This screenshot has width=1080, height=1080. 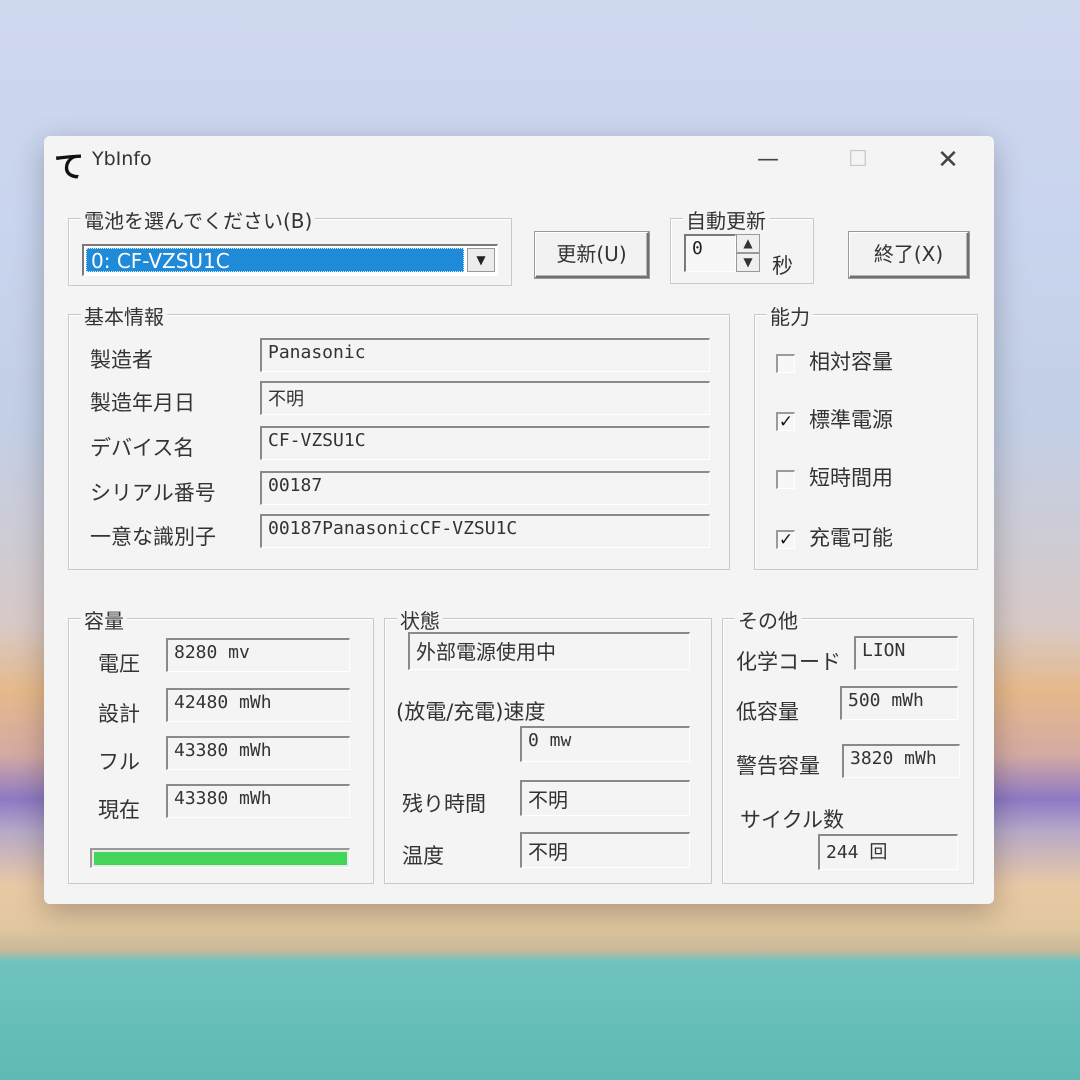 What do you see at coordinates (258, 801) in the screenshot?
I see `current-capacity-field: 43380 mWh` at bounding box center [258, 801].